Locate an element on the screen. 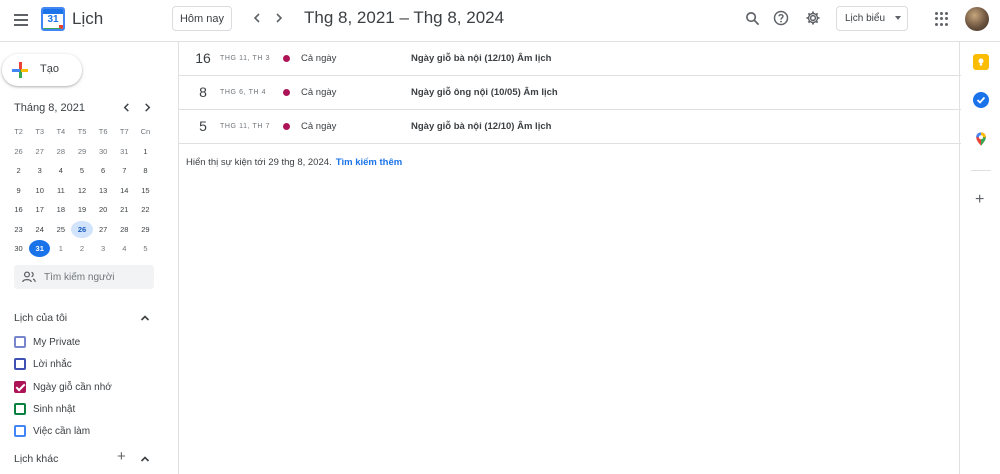 This screenshot has height=474, width=1000. help-icon is located at coordinates (781, 18).